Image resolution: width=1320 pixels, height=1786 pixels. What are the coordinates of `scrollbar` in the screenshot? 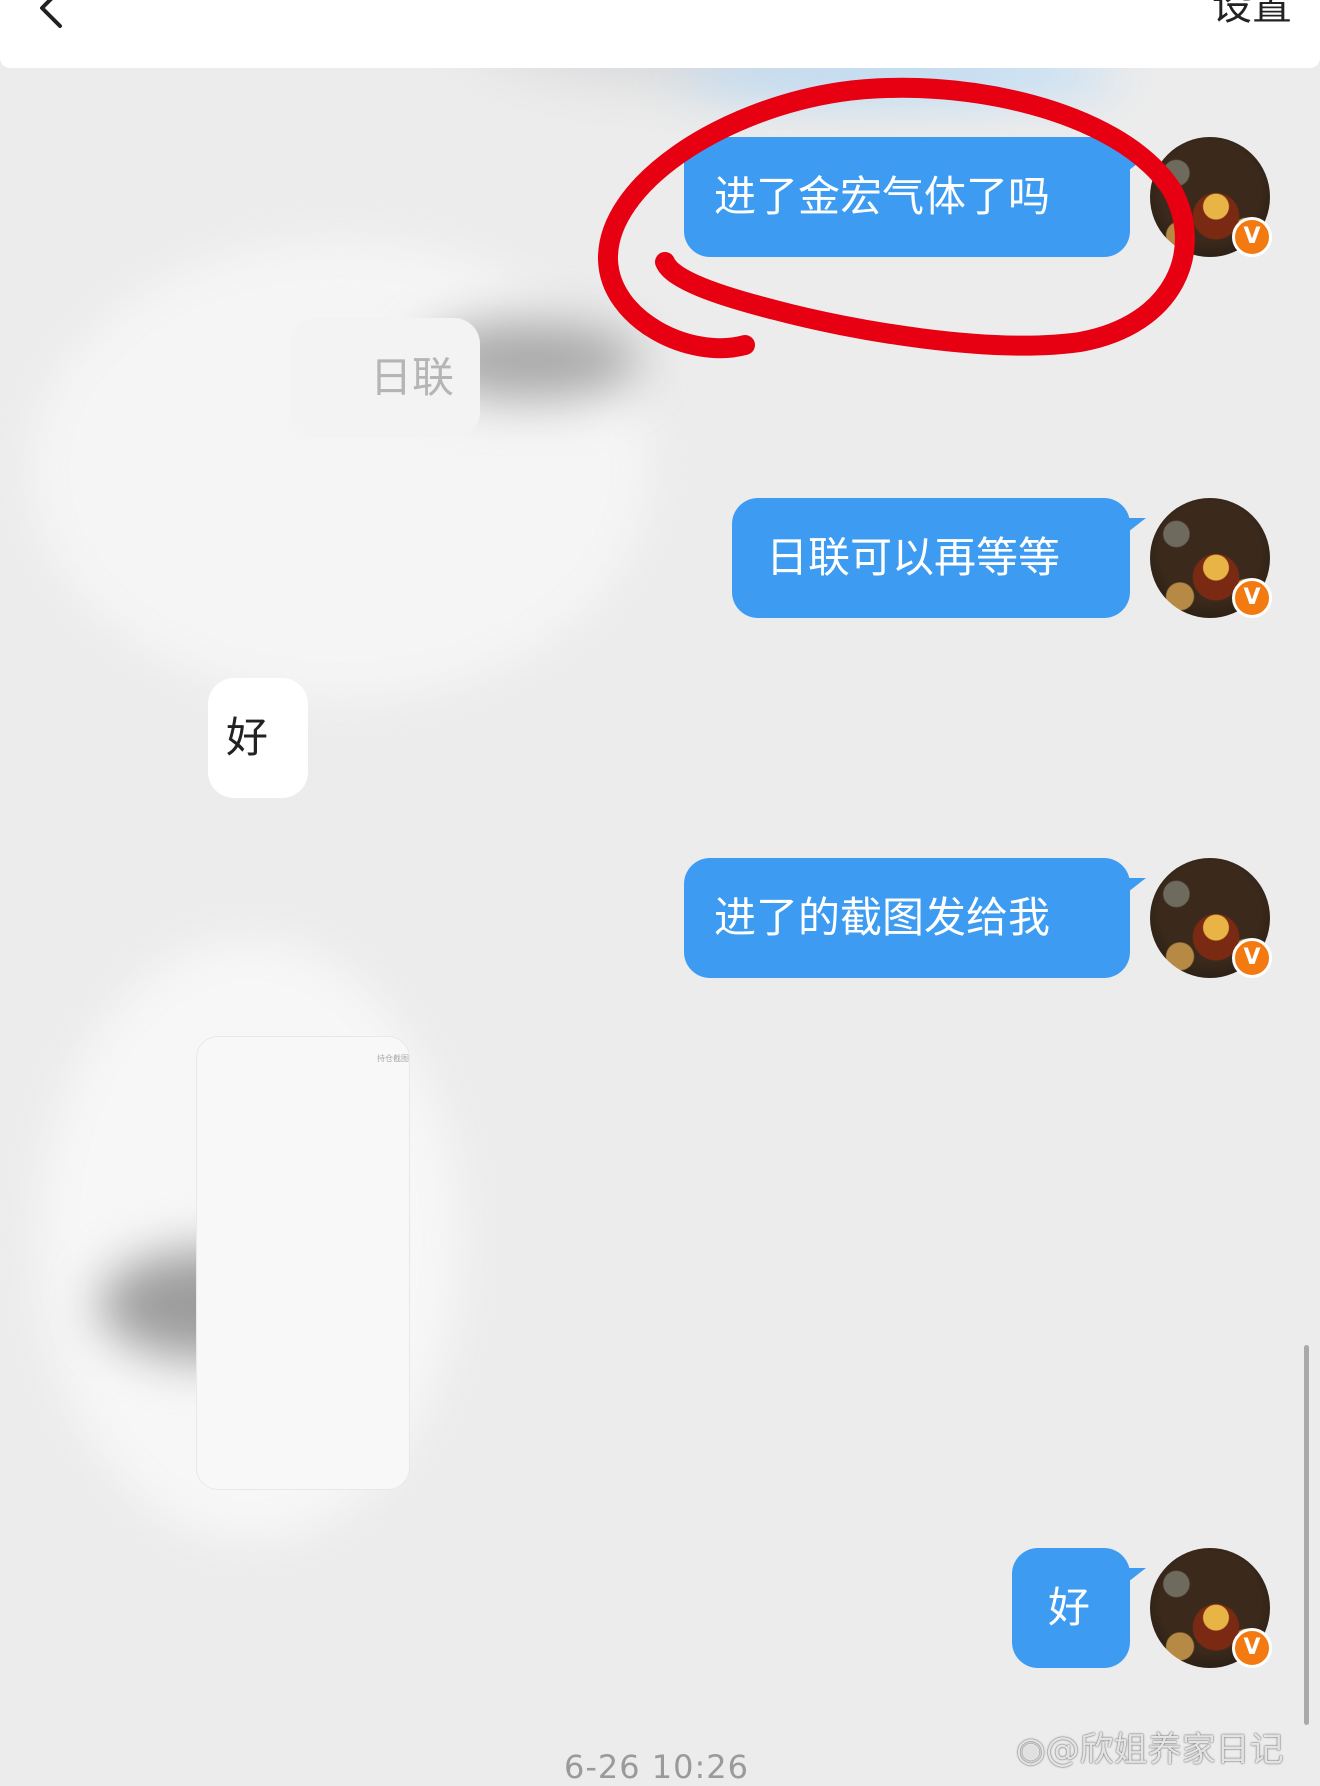 It's located at (1306, 1535).